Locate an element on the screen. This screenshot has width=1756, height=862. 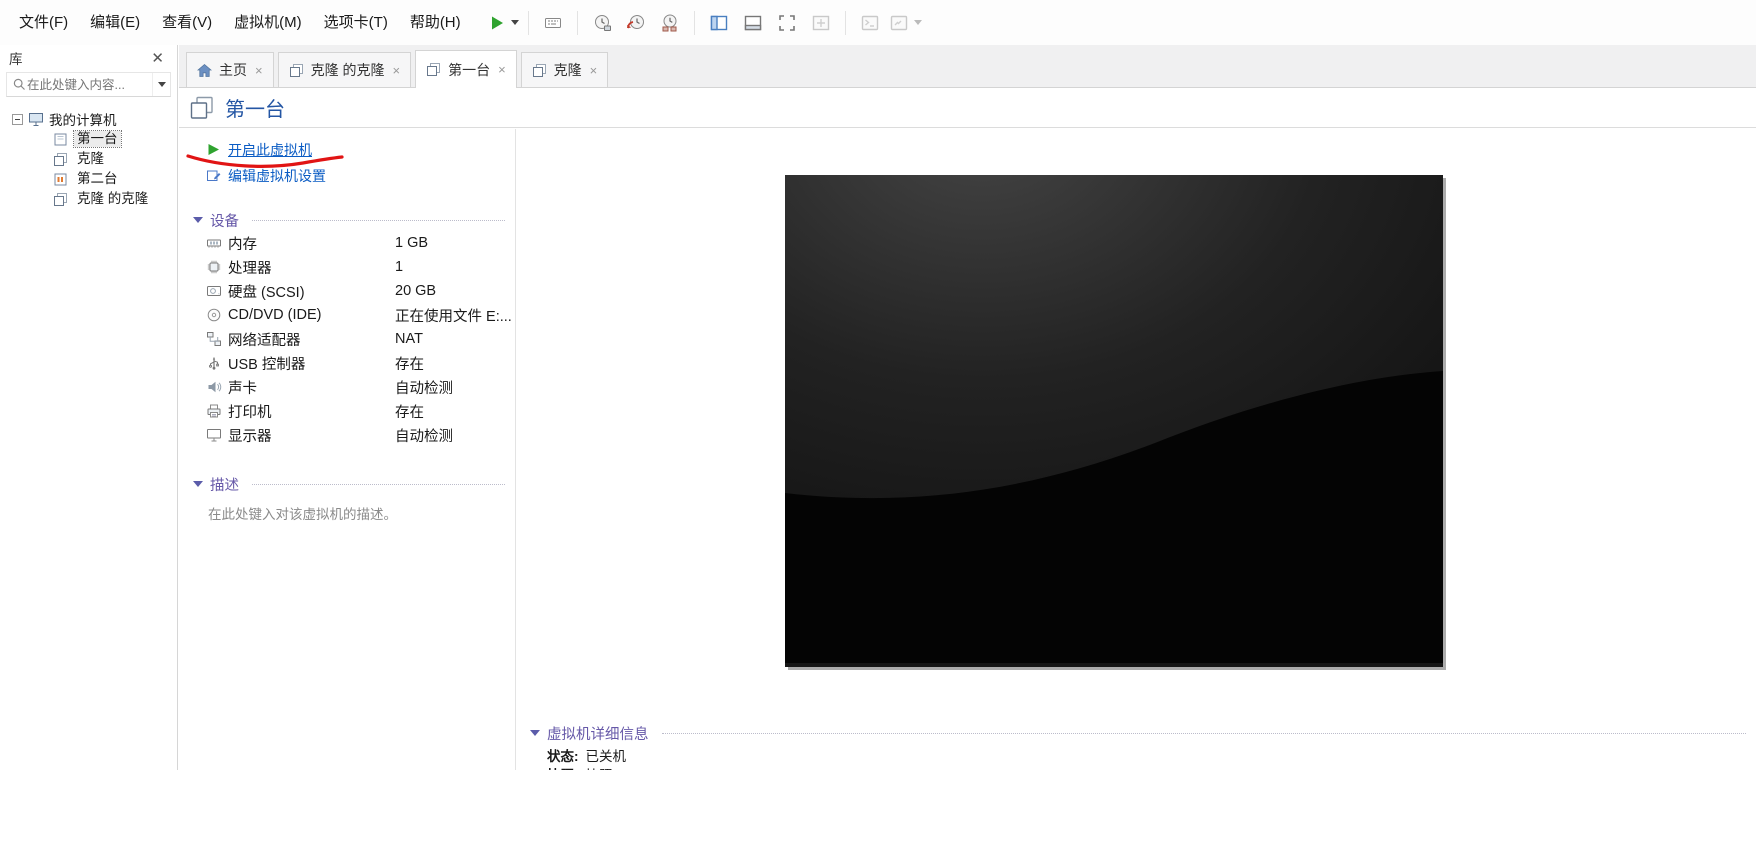
edit-settings-link: 编辑虚拟机设置 is located at coordinates (277, 176).